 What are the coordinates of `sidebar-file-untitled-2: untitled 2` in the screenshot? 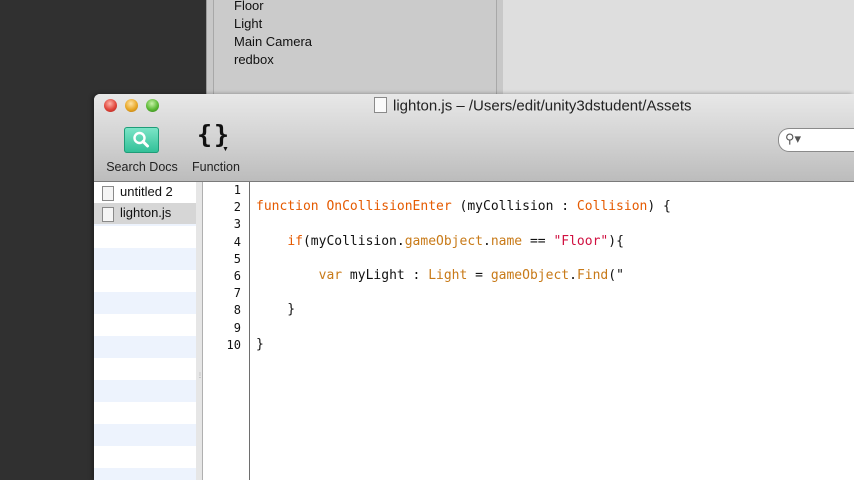 It's located at (145, 192).